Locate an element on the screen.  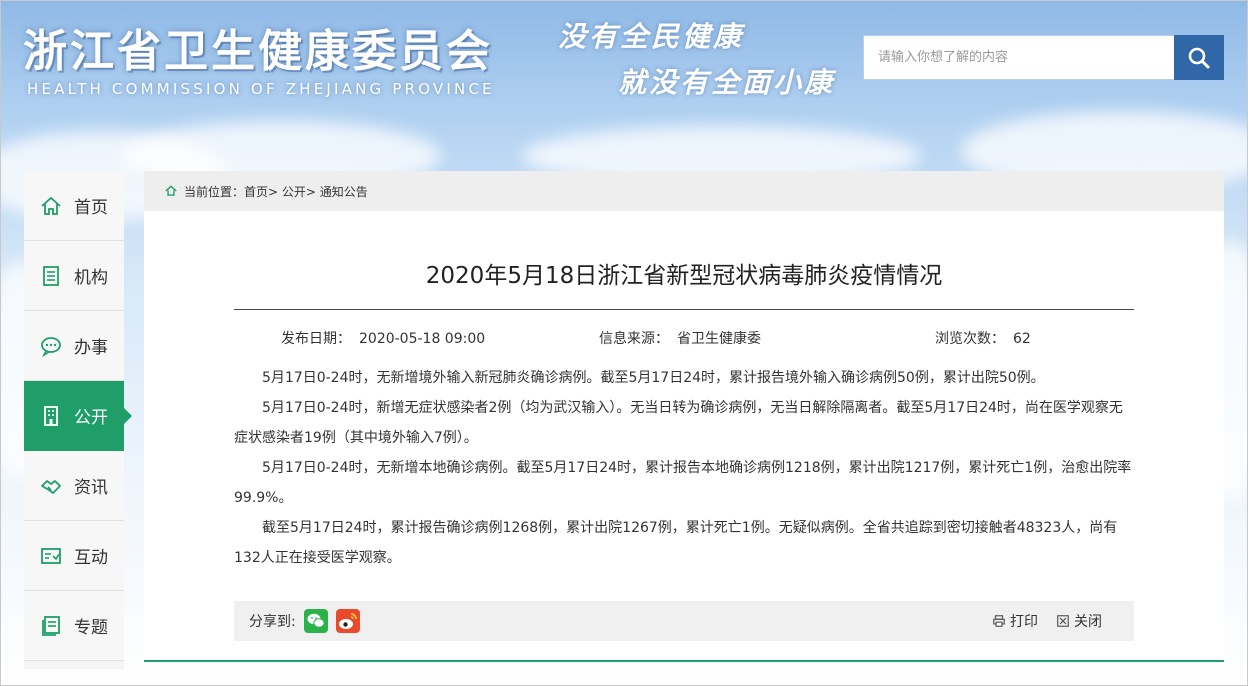
sidebar-item-interaction: 互动 is located at coordinates (74, 556).